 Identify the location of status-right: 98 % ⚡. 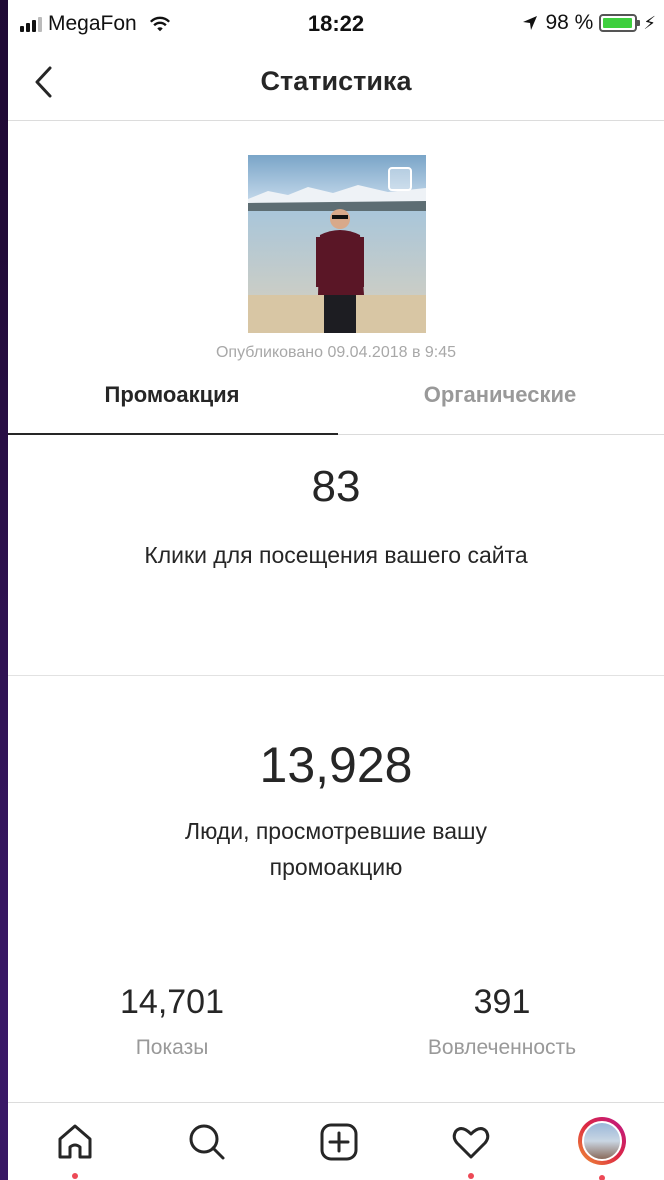
(588, 23).